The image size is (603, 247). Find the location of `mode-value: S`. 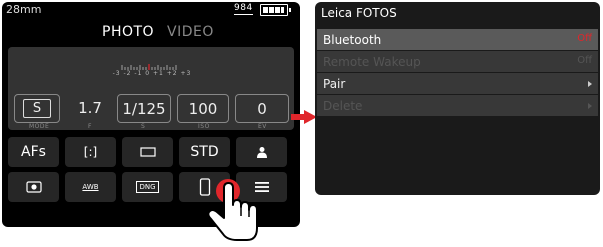

mode-value: S is located at coordinates (37, 108).